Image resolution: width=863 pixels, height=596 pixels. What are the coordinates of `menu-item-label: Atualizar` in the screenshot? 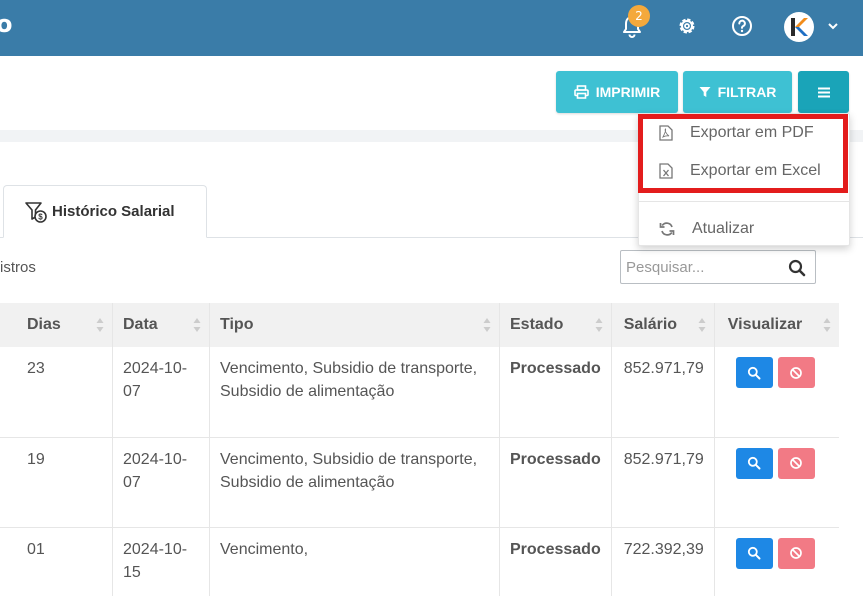 It's located at (723, 228).